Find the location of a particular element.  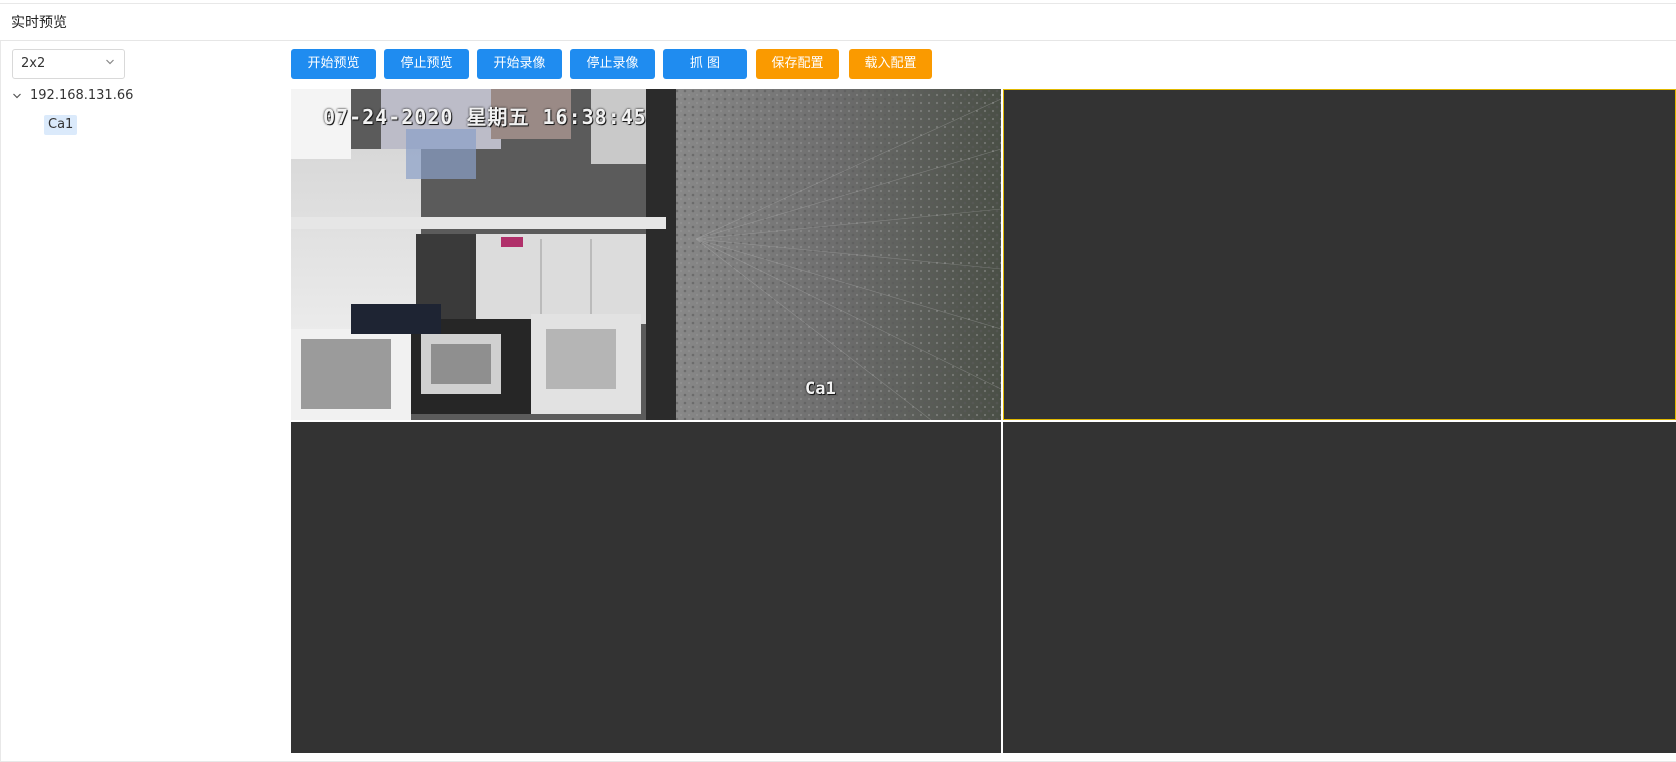

stop-record-button: 停止录像 is located at coordinates (612, 64).